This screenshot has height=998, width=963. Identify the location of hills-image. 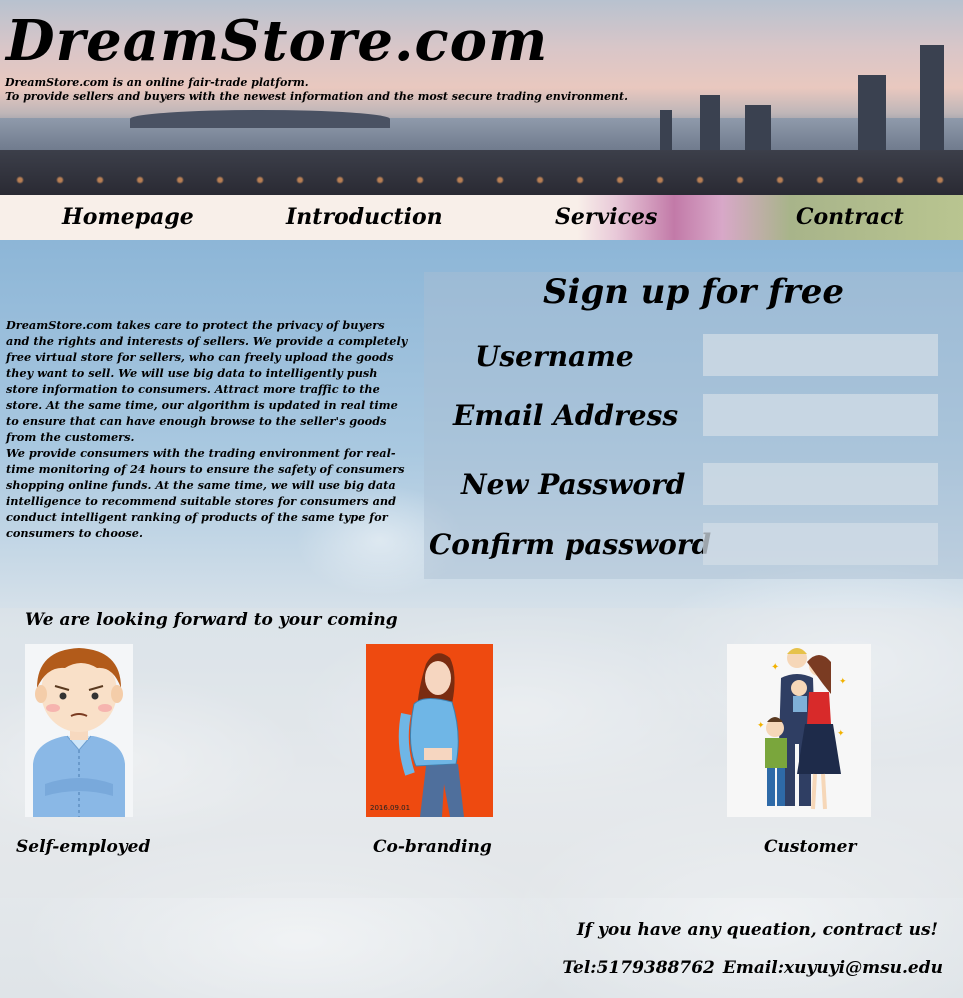
(260, 119).